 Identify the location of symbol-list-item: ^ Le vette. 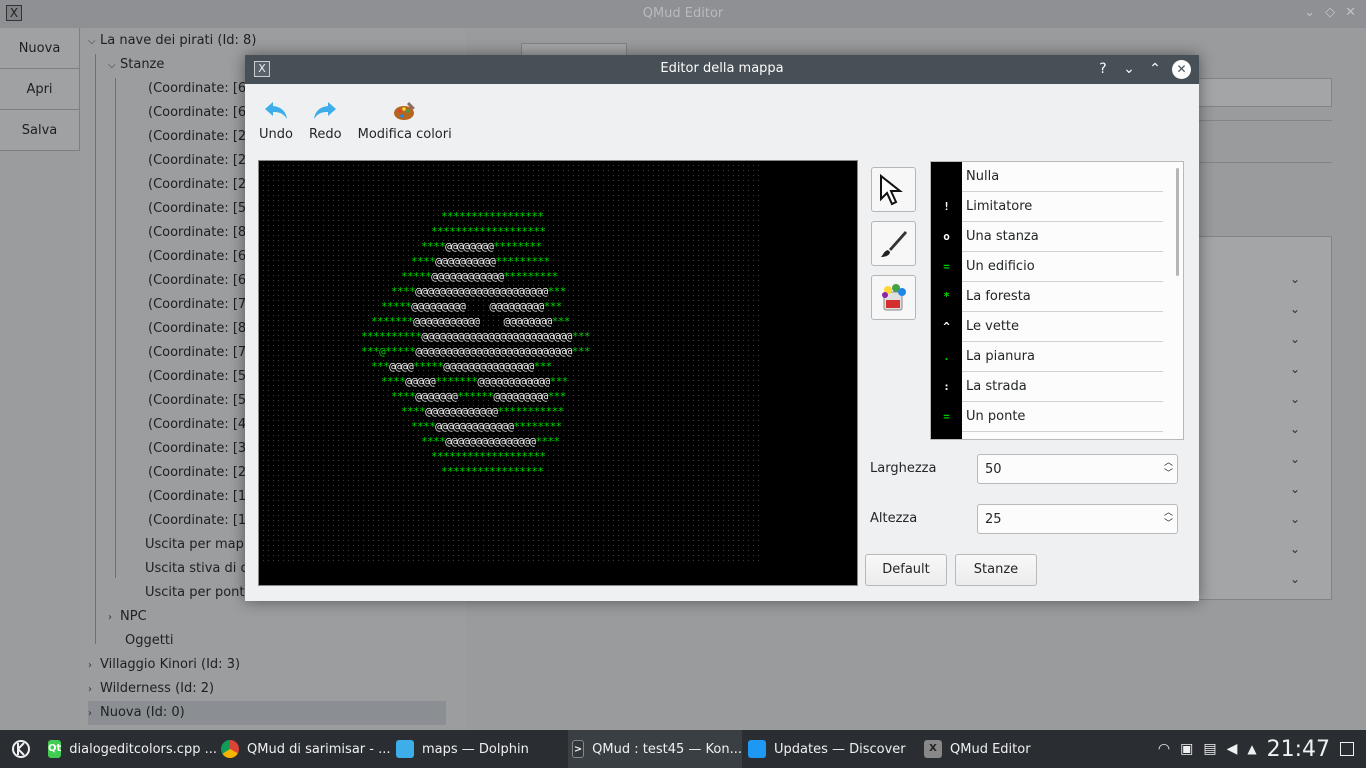
(1047, 327).